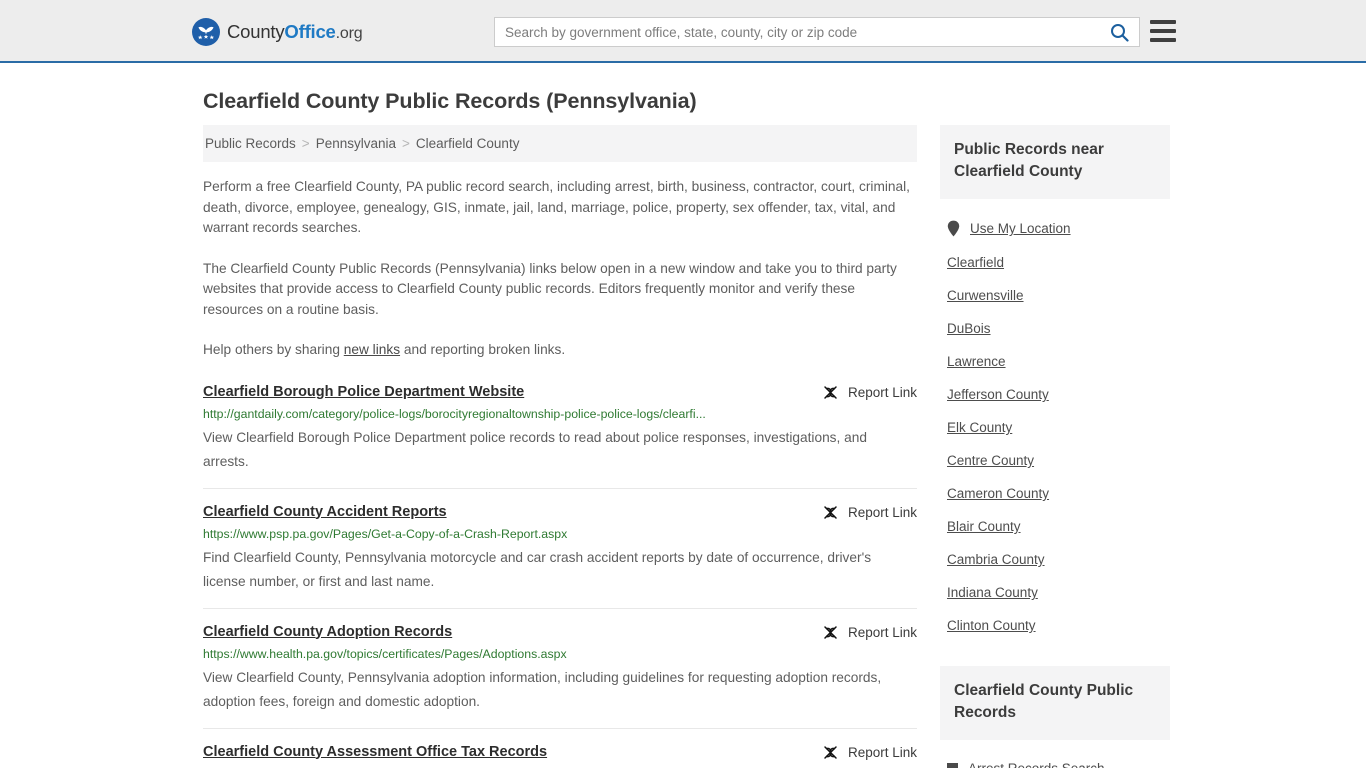 The height and width of the screenshot is (768, 1366). I want to click on brand-wordmark: CountyOffice.org, so click(295, 32).